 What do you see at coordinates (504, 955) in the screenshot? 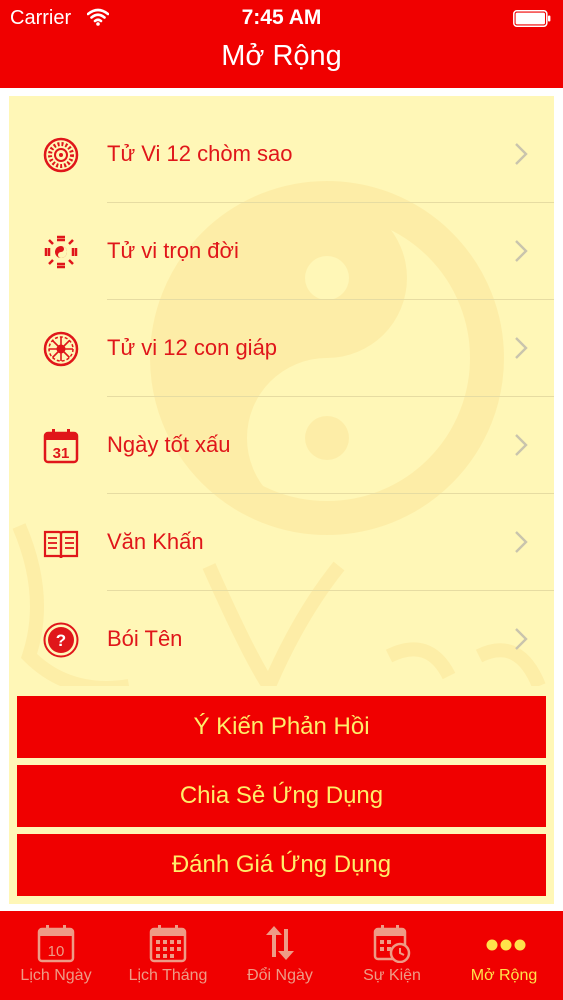
I see `tab-more: Mở Rộng` at bounding box center [504, 955].